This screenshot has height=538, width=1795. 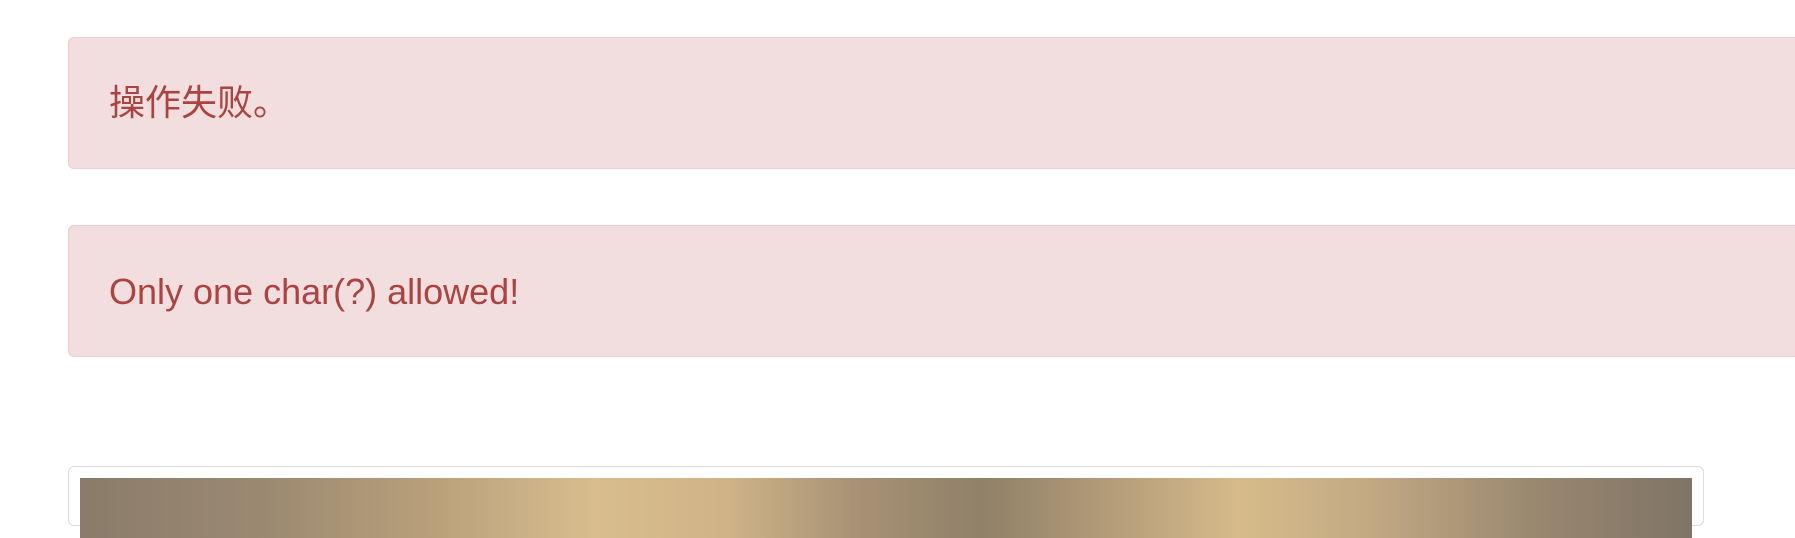 I want to click on error-alert-detail-message: Only one char(?) allowed!, so click(x=314, y=291).